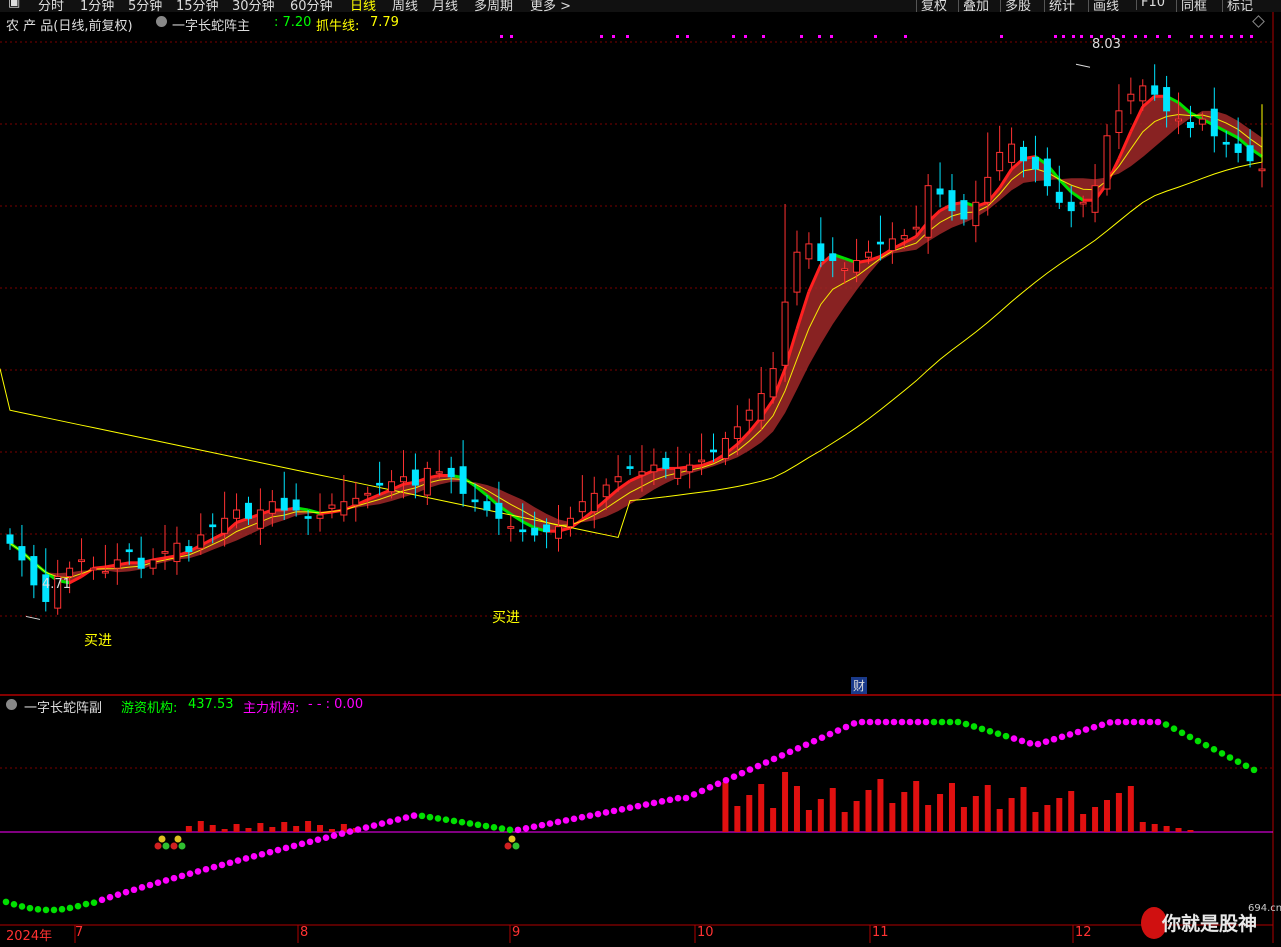  What do you see at coordinates (1106, 44) in the screenshot?
I see `high-price-label: 8.03` at bounding box center [1106, 44].